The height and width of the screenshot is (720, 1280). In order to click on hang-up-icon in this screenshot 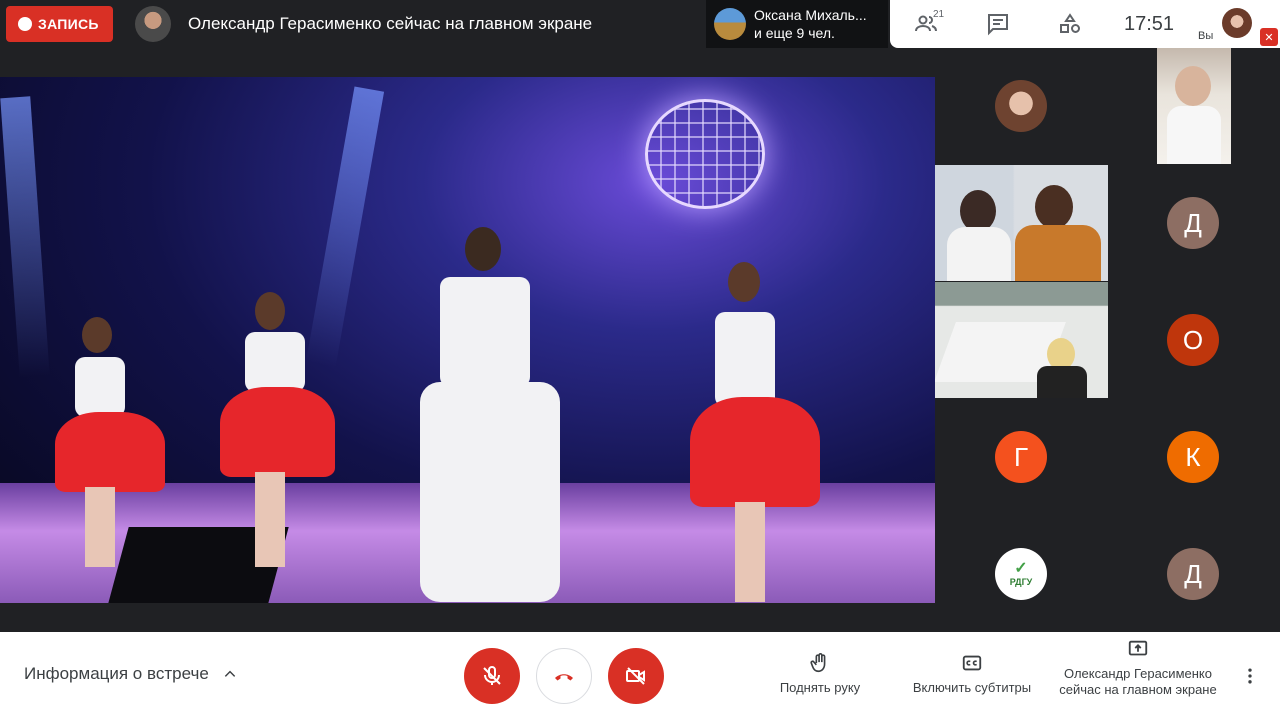, I will do `click(564, 677)`.